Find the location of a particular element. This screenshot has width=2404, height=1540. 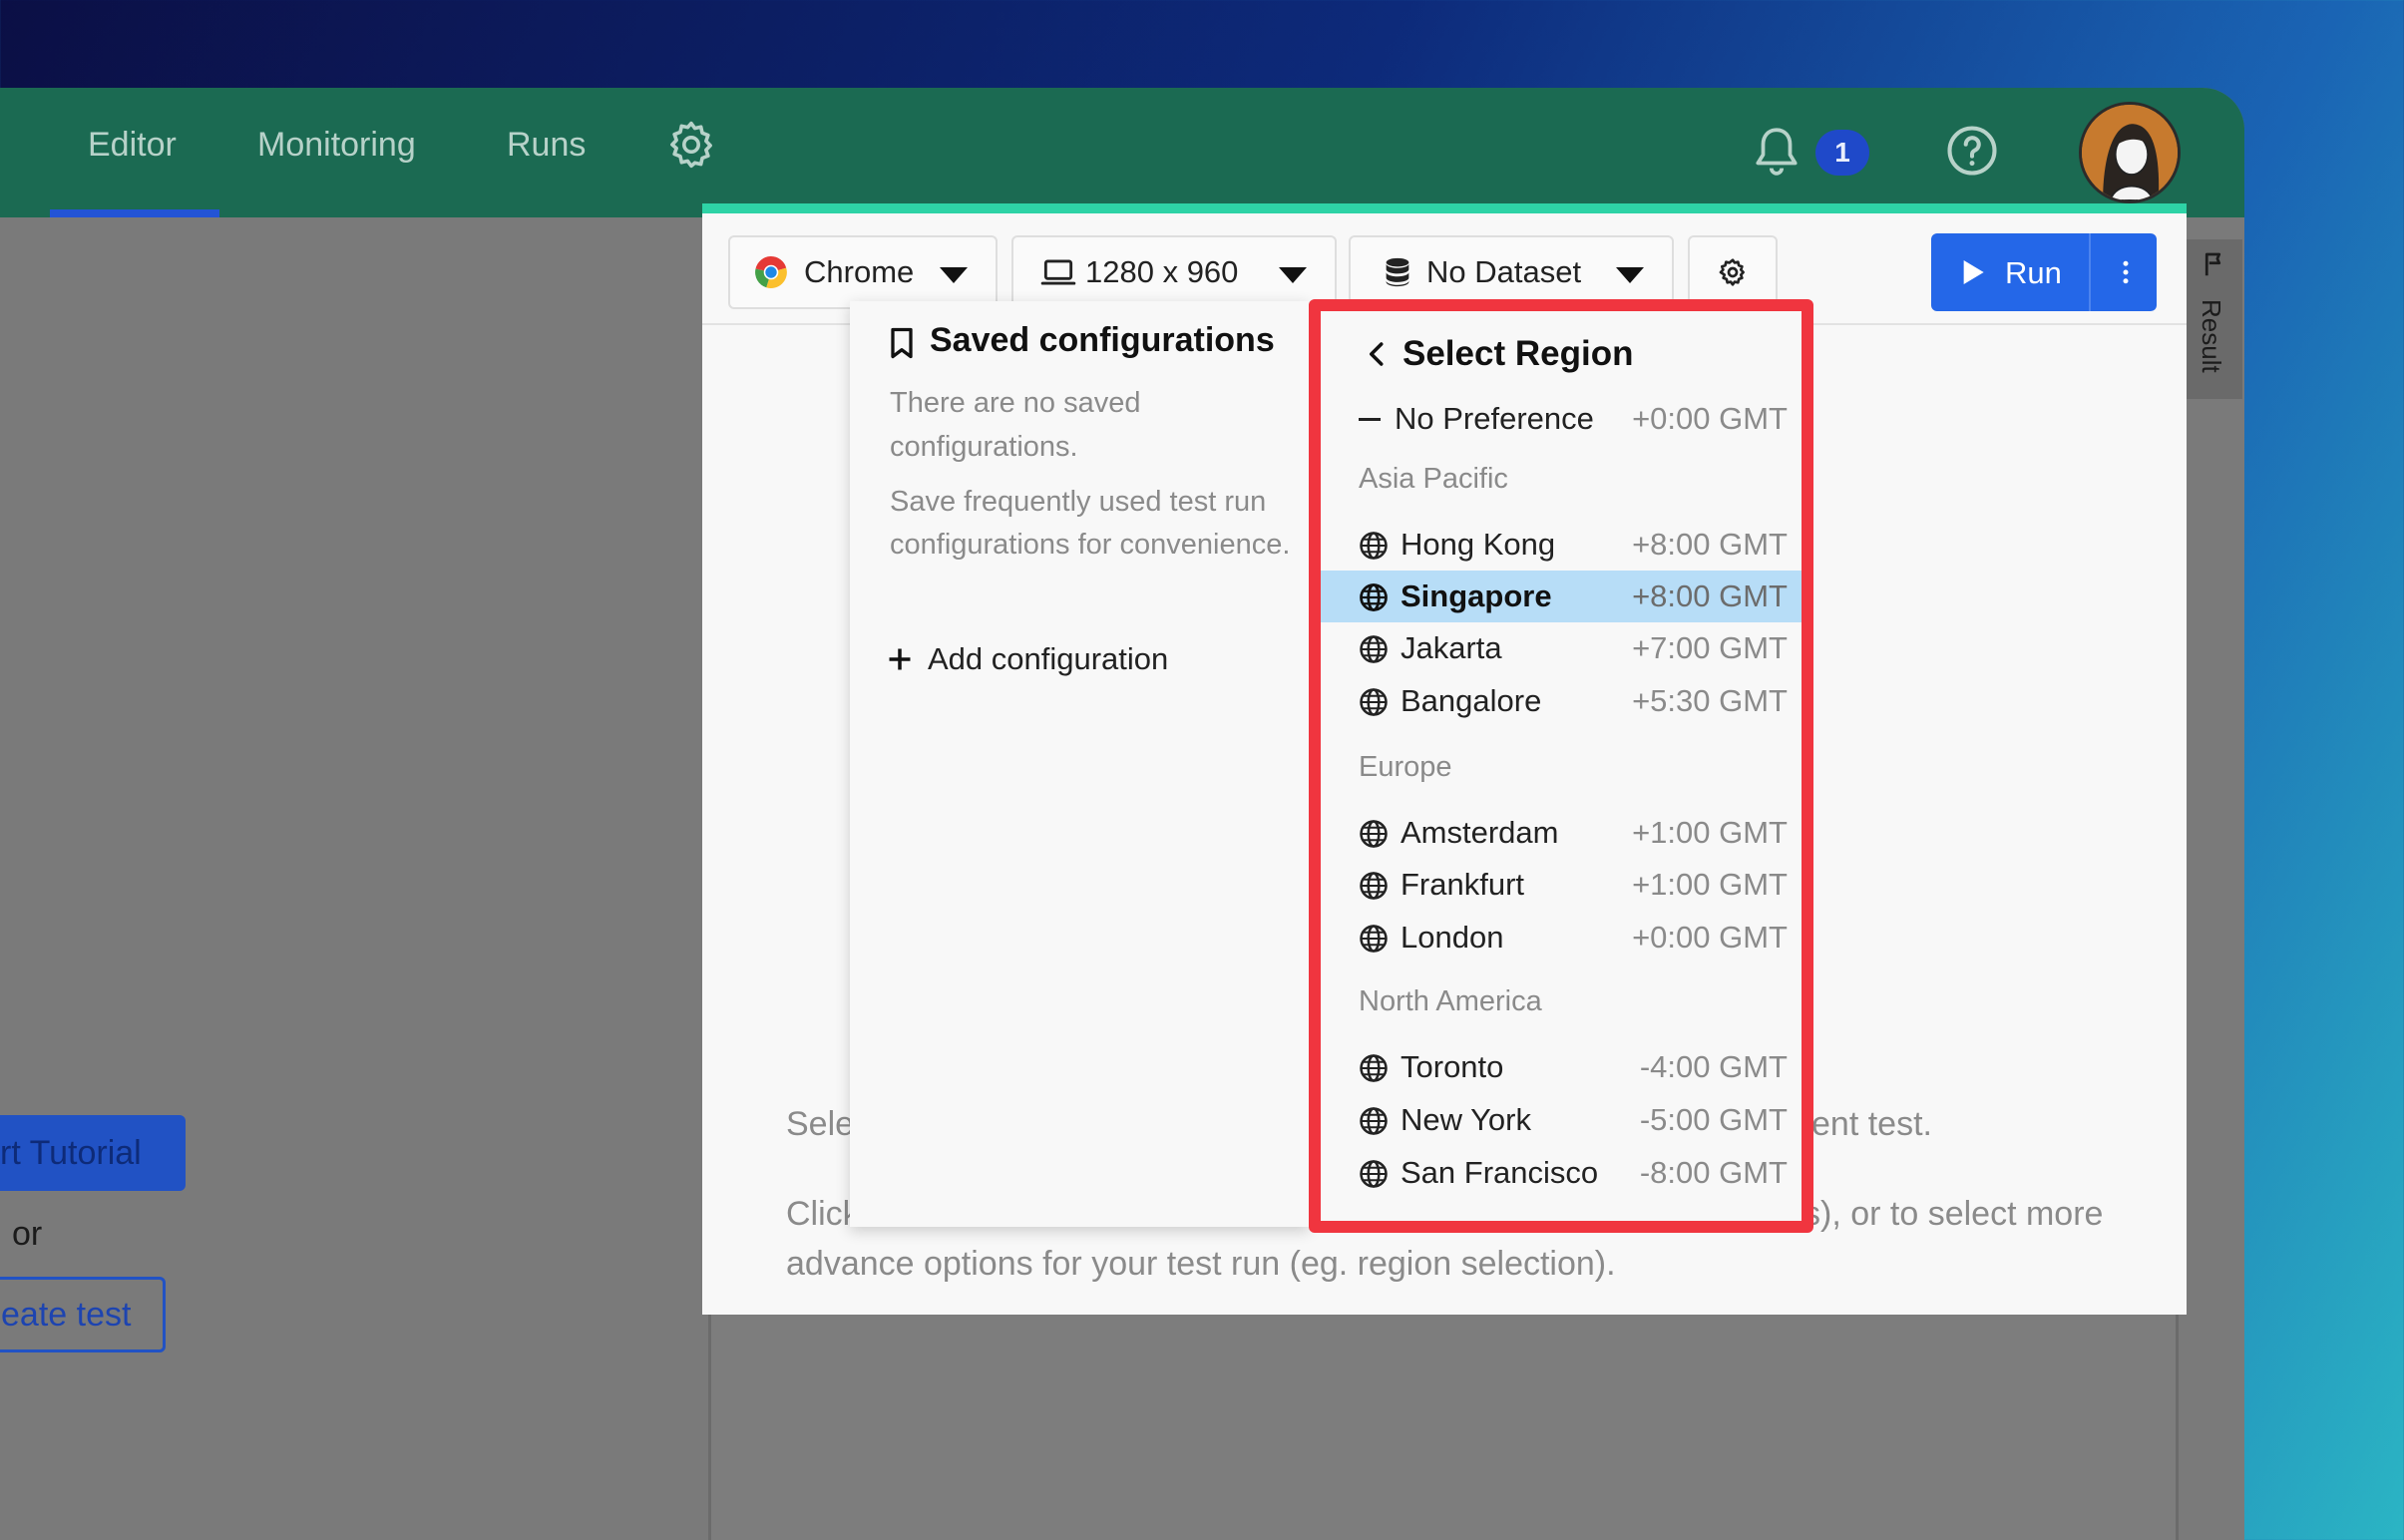

region-timezone: -8:00 GMT is located at coordinates (1713, 1172).